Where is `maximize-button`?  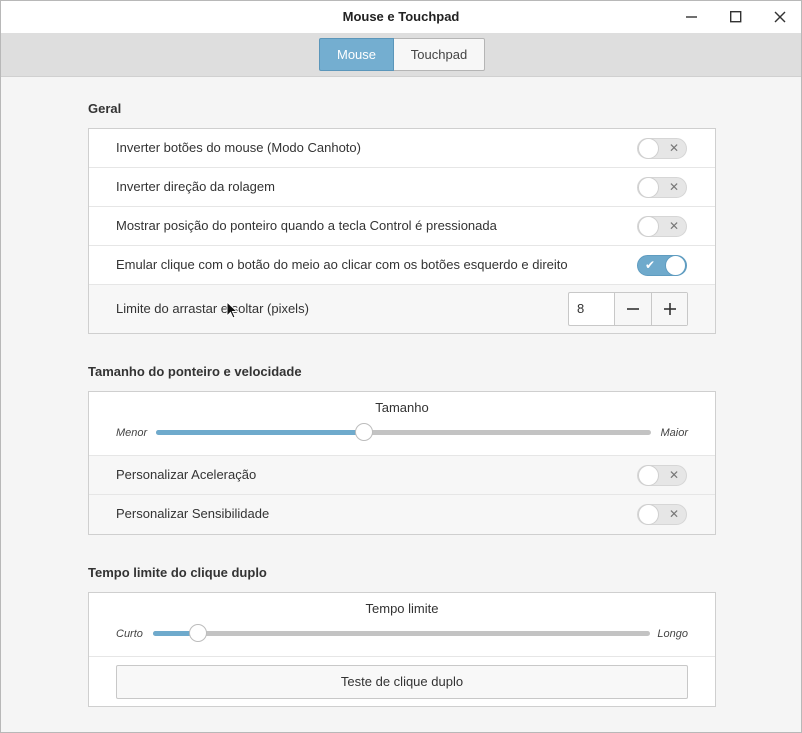 maximize-button is located at coordinates (736, 17).